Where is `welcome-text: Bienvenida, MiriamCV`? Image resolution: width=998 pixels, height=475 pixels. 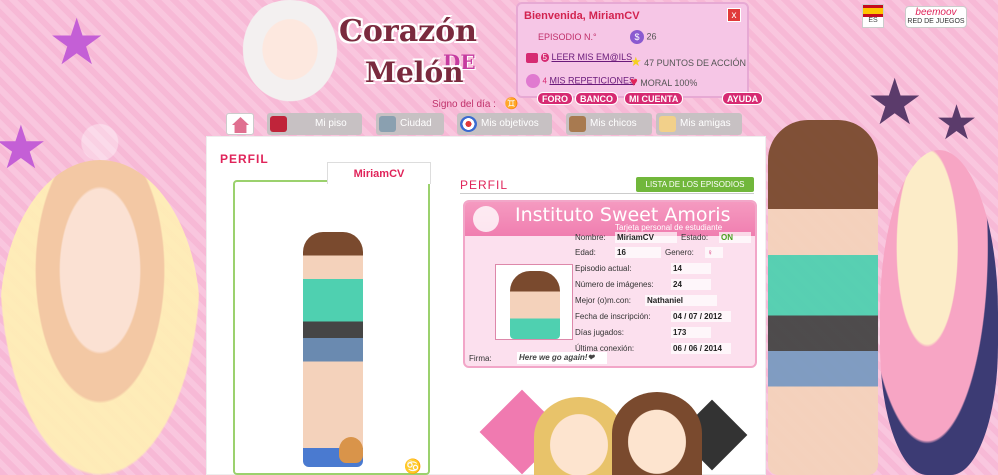 welcome-text: Bienvenida, MiriamCV is located at coordinates (582, 16).